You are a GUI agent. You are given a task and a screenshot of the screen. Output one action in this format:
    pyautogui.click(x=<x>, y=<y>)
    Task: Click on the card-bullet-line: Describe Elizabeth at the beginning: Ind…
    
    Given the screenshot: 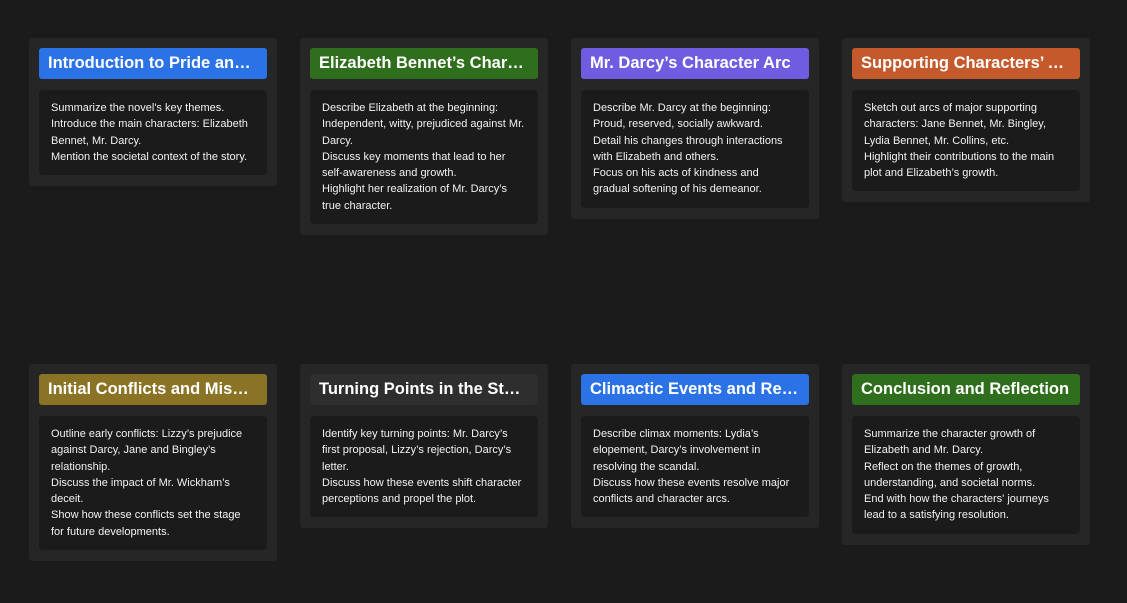 What is the action you would take?
    pyautogui.click(x=423, y=124)
    